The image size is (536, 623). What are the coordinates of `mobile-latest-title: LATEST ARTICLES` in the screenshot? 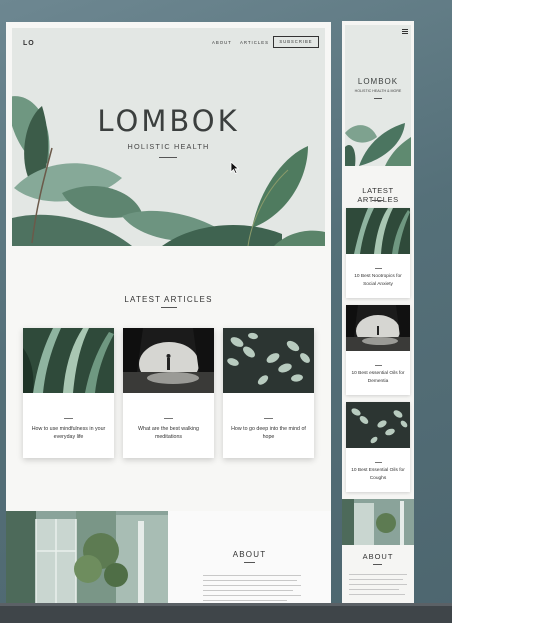 It's located at (377, 195).